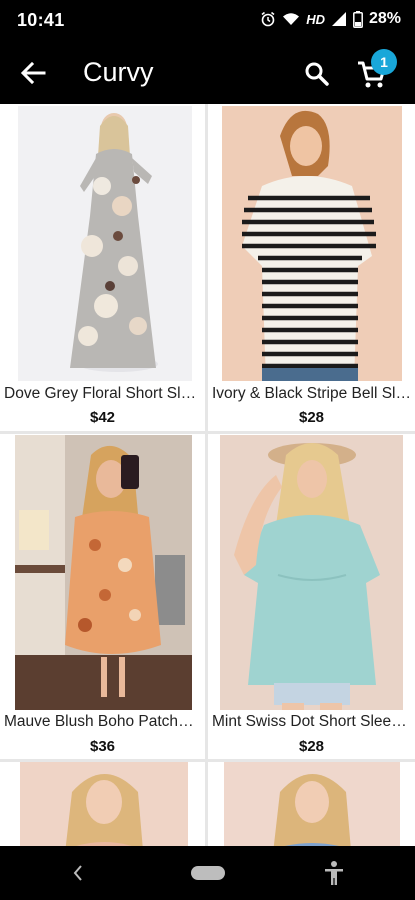  Describe the element at coordinates (78, 873) in the screenshot. I see `nav-back-icon` at that location.